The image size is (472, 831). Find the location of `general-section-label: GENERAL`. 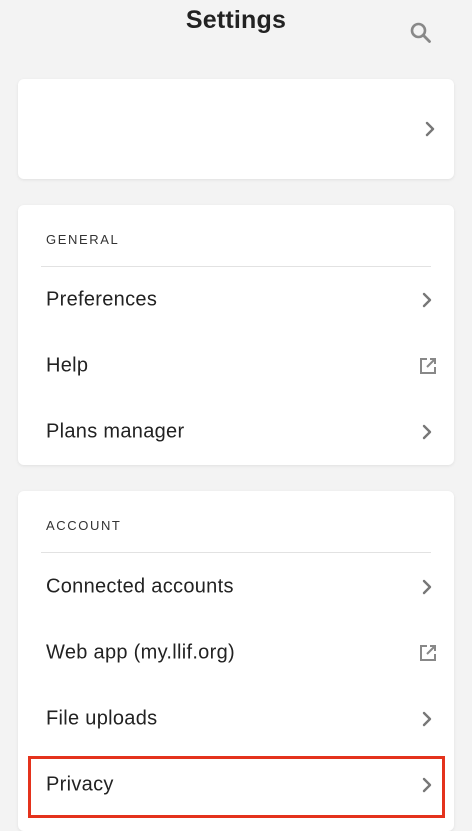

general-section-label: GENERAL is located at coordinates (83, 239).